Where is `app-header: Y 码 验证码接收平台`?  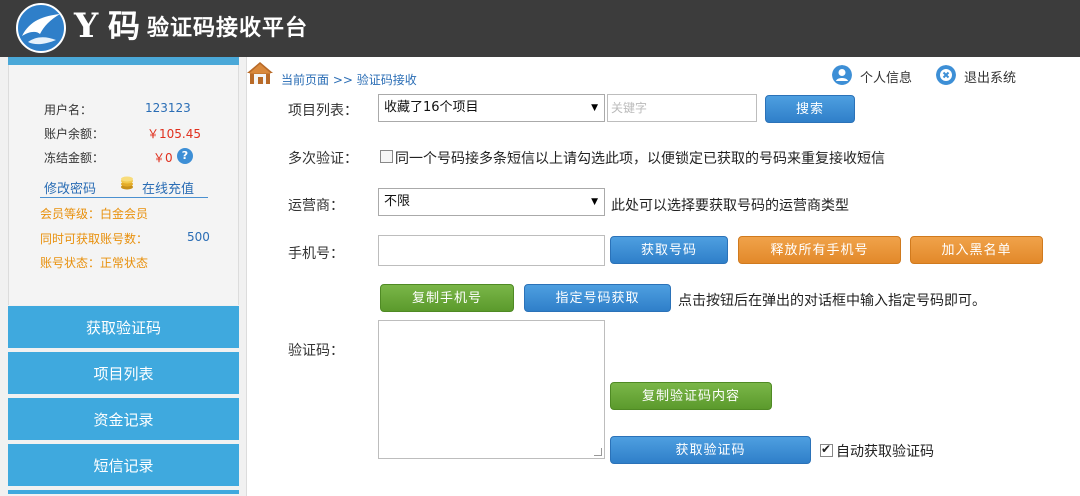
app-header: Y 码 验证码接收平台 is located at coordinates (540, 28).